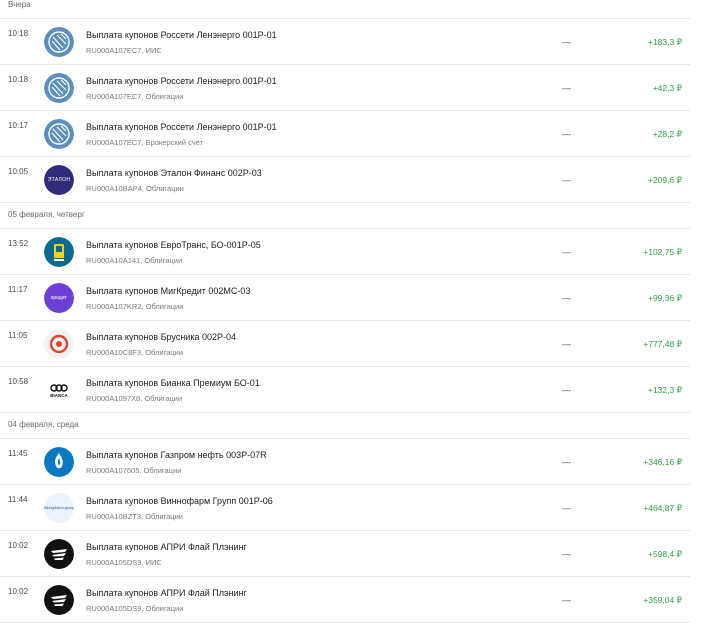  I want to click on migkredit-logo-text: кредит, so click(59, 298).